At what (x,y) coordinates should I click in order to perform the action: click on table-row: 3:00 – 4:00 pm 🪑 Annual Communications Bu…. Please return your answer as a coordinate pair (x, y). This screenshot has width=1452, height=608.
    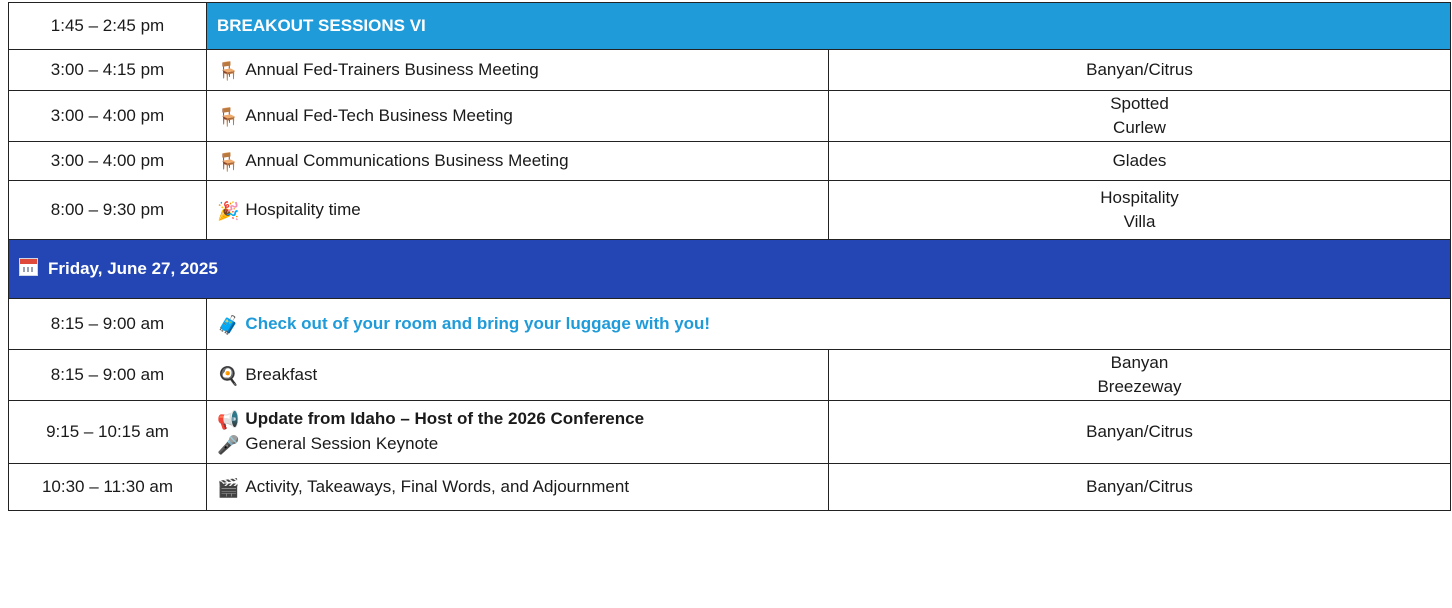
    Looking at the image, I should click on (729, 161).